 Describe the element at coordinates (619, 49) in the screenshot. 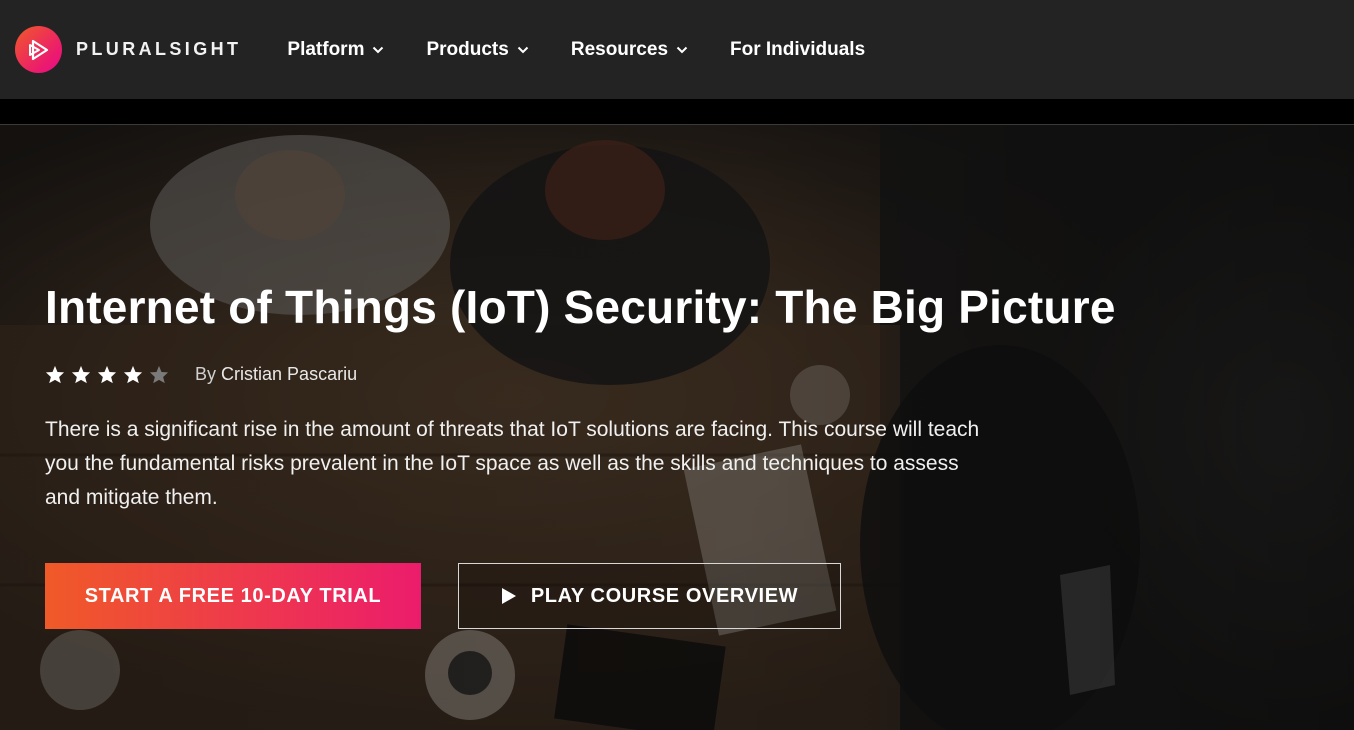

I see `nav-item-label: Resources` at that location.